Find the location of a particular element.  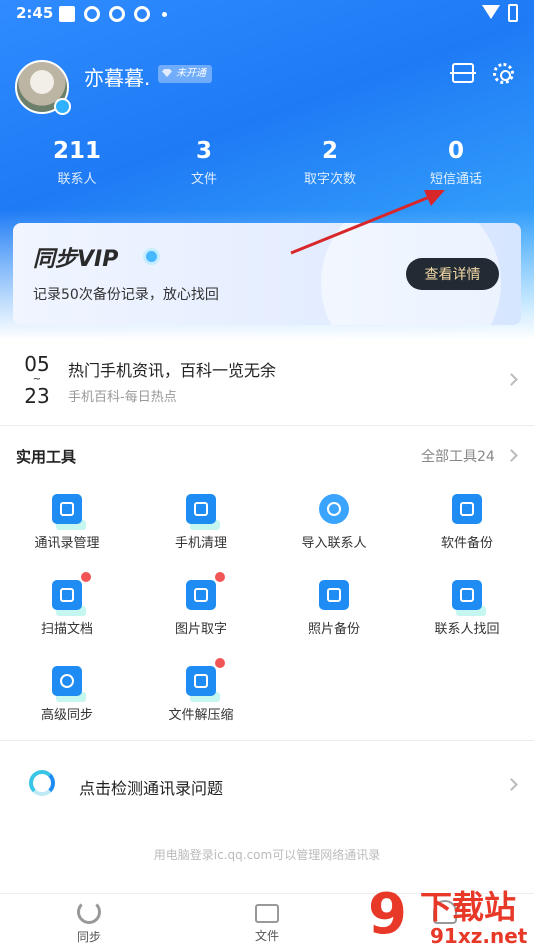

annotation-arrow-line is located at coordinates (361, 224).